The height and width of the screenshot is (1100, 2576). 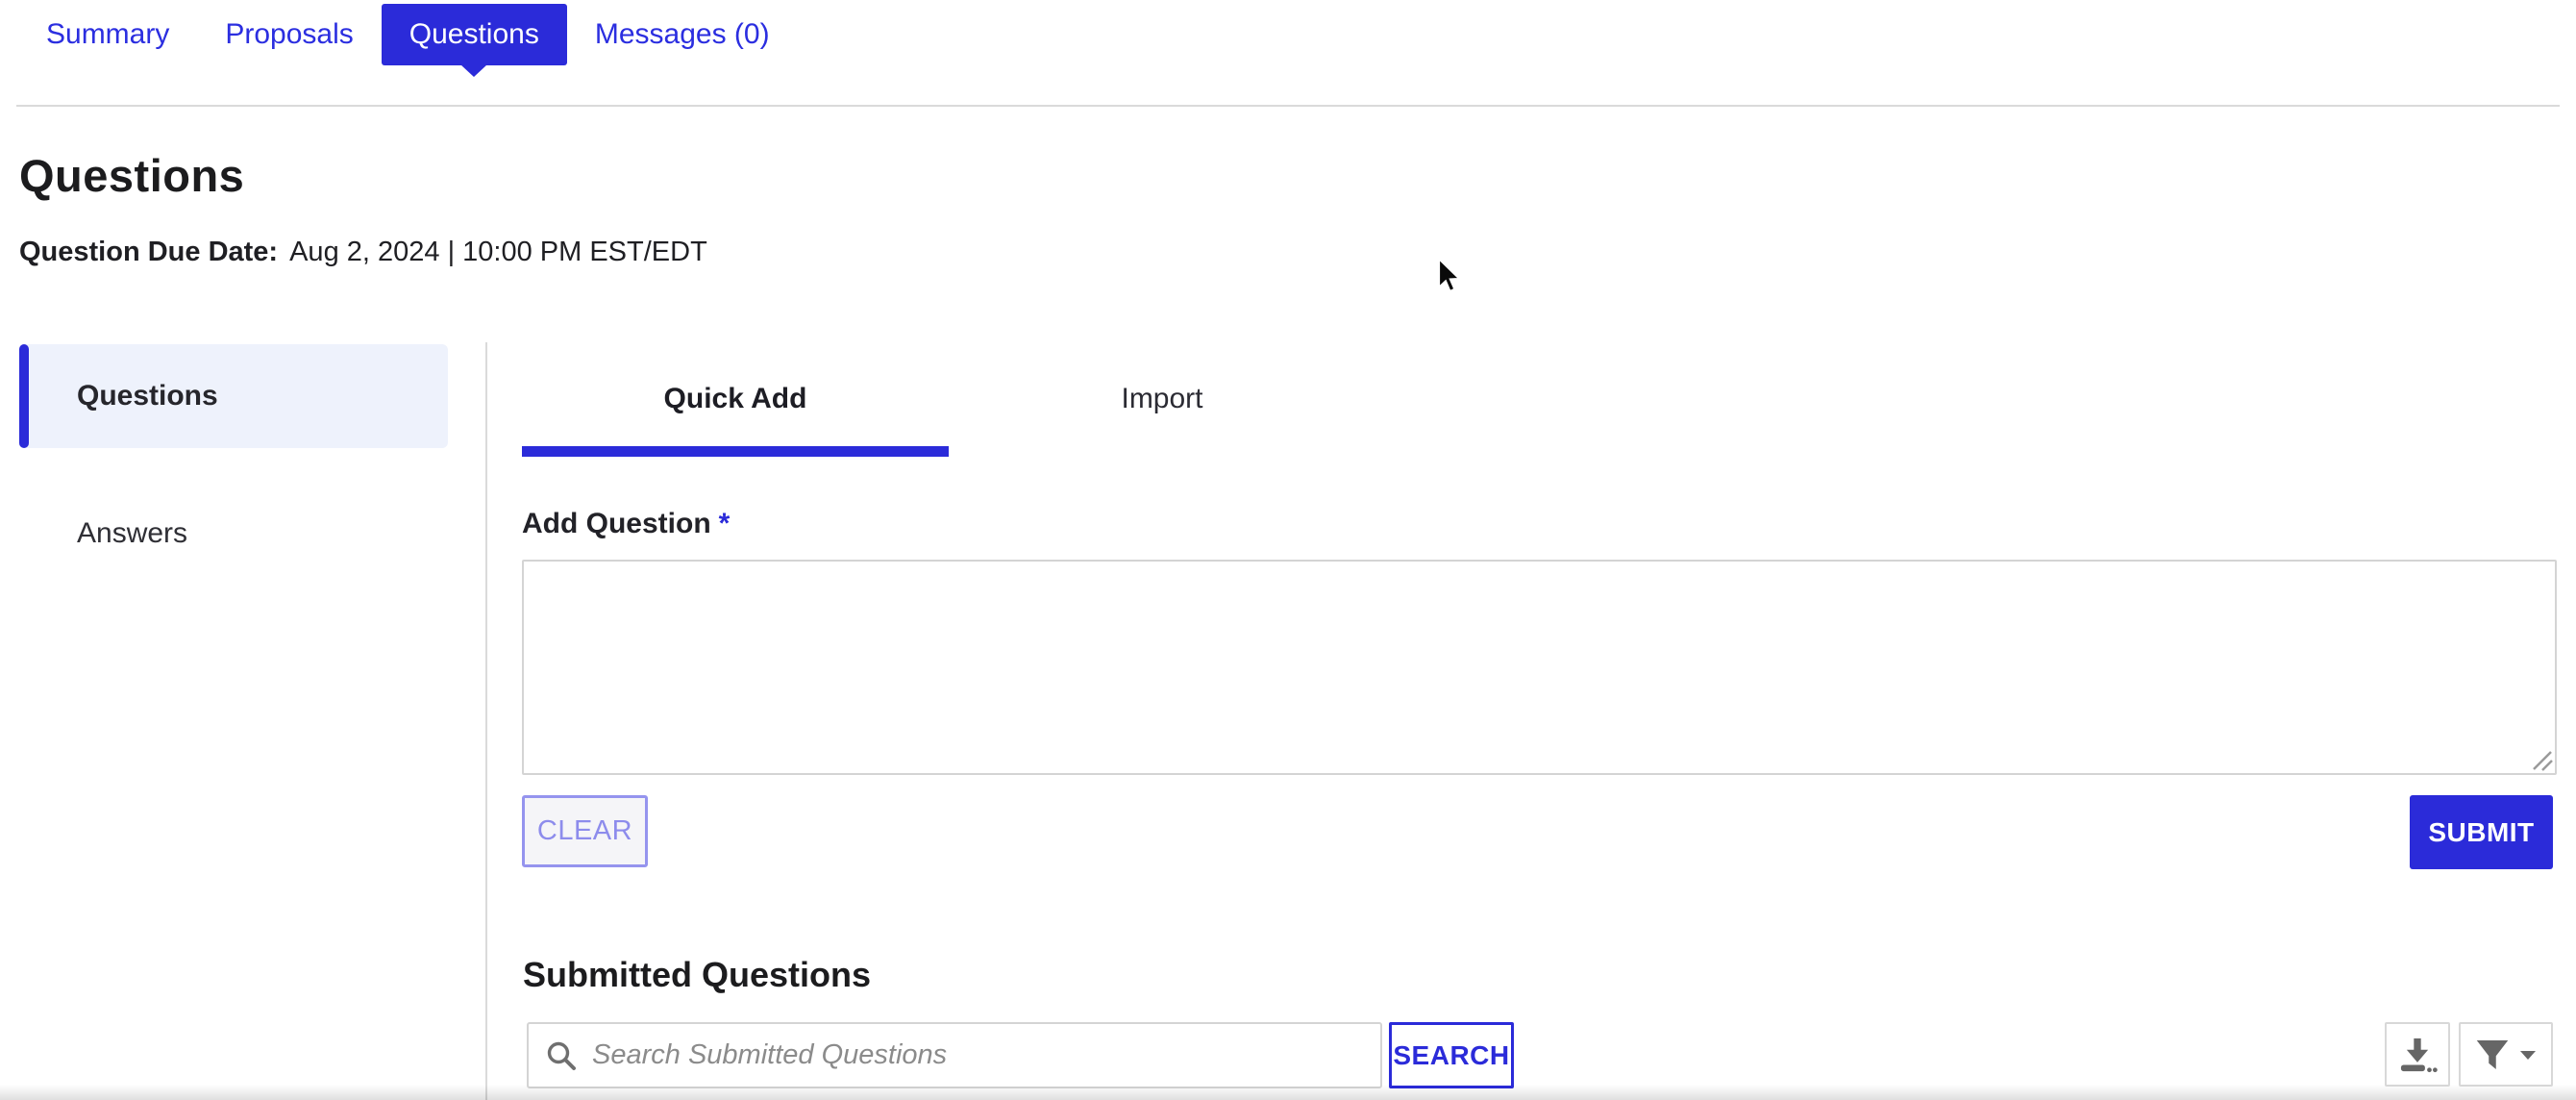 What do you see at coordinates (2492, 1054) in the screenshot?
I see `filter-icon` at bounding box center [2492, 1054].